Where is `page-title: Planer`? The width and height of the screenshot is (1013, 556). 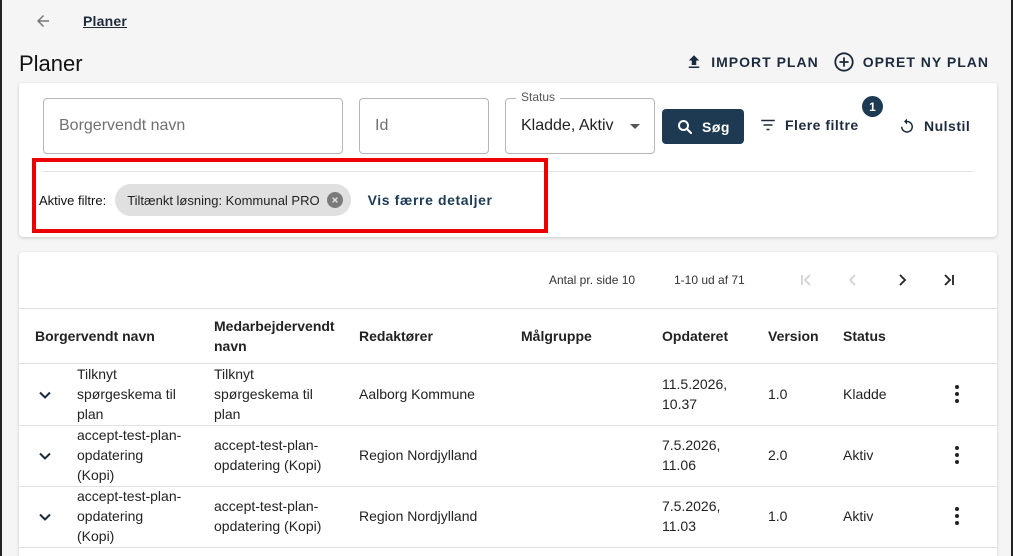
page-title: Planer is located at coordinates (51, 63).